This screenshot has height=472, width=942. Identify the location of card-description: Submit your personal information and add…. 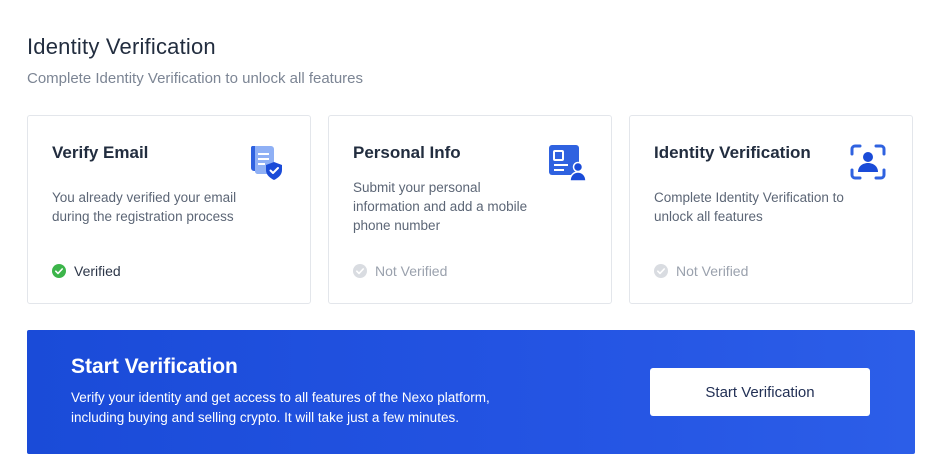
(440, 206).